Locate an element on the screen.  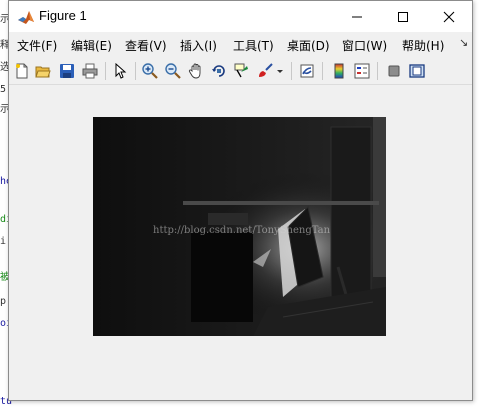
close-button is located at coordinates (449, 16).